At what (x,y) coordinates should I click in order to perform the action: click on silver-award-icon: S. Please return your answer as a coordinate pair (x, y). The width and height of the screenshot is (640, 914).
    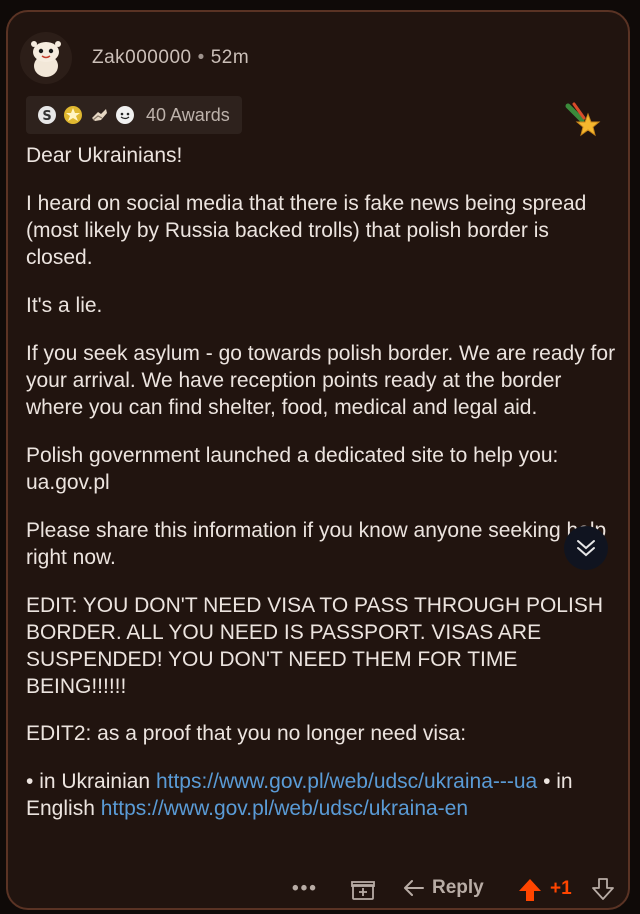
    Looking at the image, I should click on (47, 115).